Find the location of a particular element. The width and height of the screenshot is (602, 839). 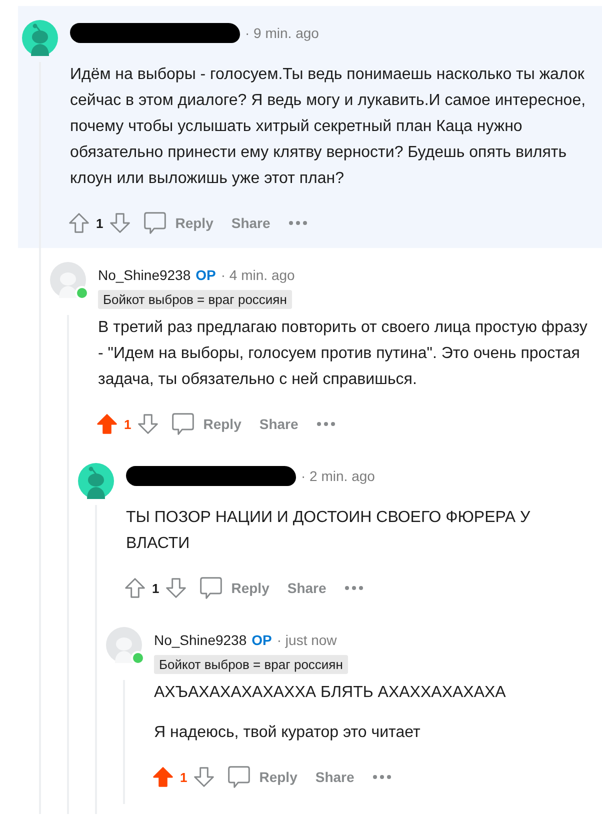

comment-text: Я надеюсь, твой куратор это читает is located at coordinates (288, 733).